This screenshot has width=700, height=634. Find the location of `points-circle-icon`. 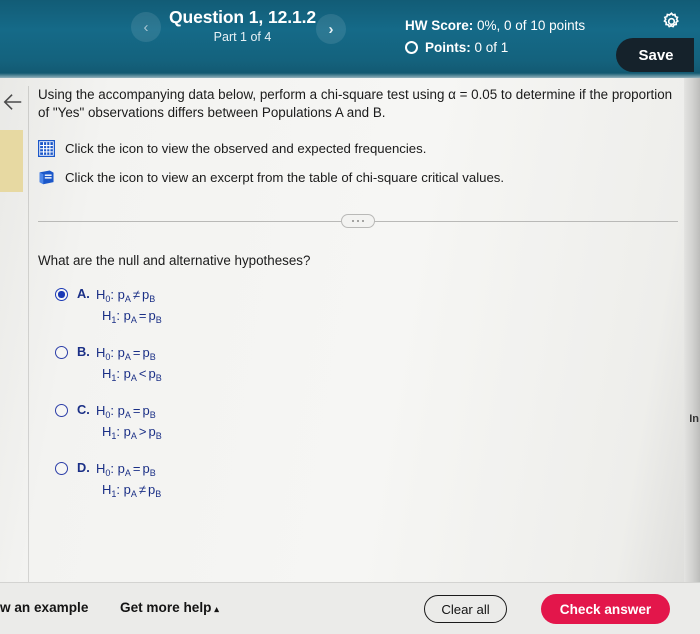

points-circle-icon is located at coordinates (411, 47).